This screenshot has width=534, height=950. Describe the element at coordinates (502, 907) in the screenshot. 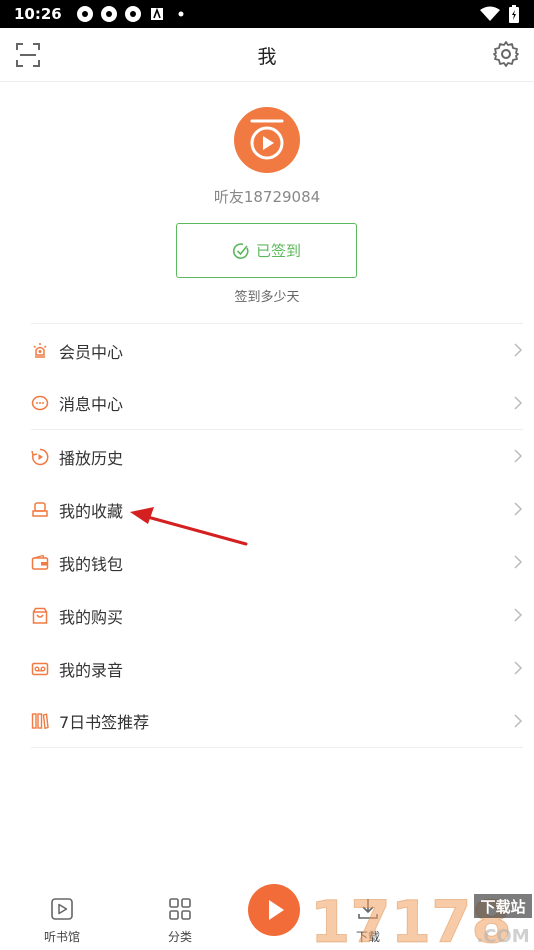

I see `watermark-badge: 下载站` at that location.